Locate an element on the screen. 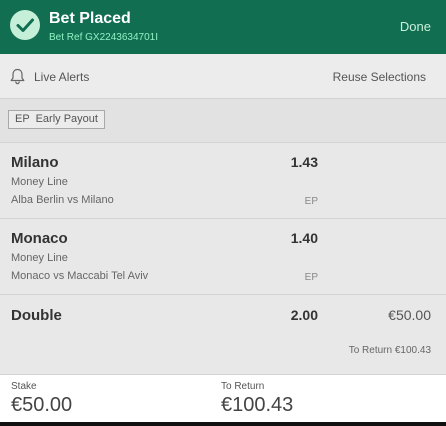 This screenshot has width=446, height=426. bet-placed-header: Bet Placed Bet Ref GX2243634701I Done is located at coordinates (223, 27).